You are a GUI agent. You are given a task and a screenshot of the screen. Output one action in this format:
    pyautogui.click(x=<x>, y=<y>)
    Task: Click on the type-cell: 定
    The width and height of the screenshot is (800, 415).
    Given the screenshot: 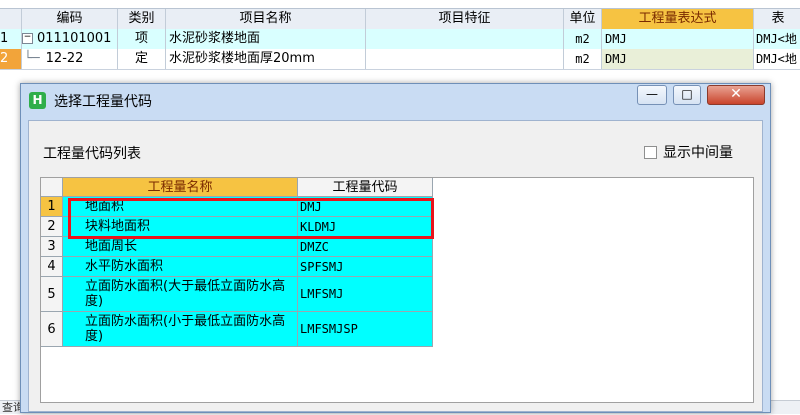 What is the action you would take?
    pyautogui.click(x=142, y=59)
    